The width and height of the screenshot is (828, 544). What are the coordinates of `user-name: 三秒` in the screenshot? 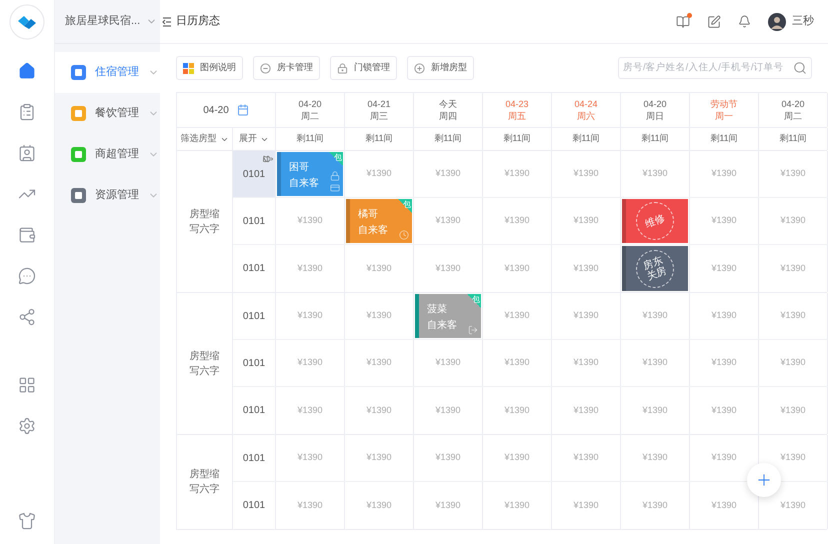 It's located at (803, 22).